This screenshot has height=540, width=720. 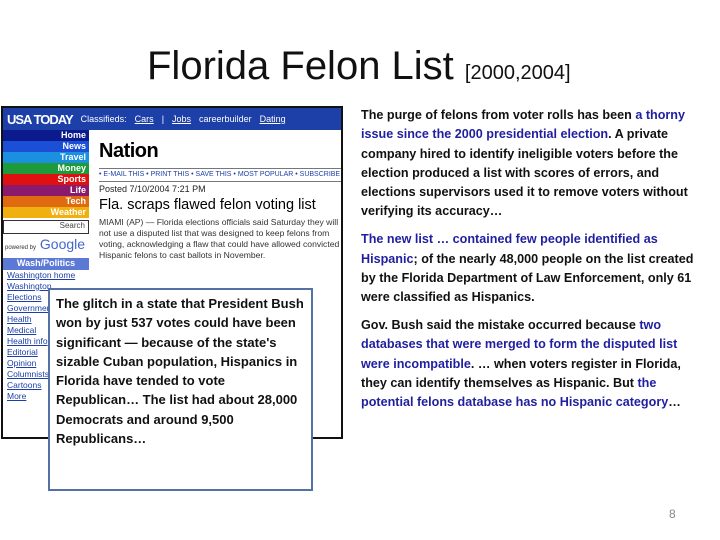 What do you see at coordinates (46, 212) in the screenshot?
I see `nav-item-weather: Weather` at bounding box center [46, 212].